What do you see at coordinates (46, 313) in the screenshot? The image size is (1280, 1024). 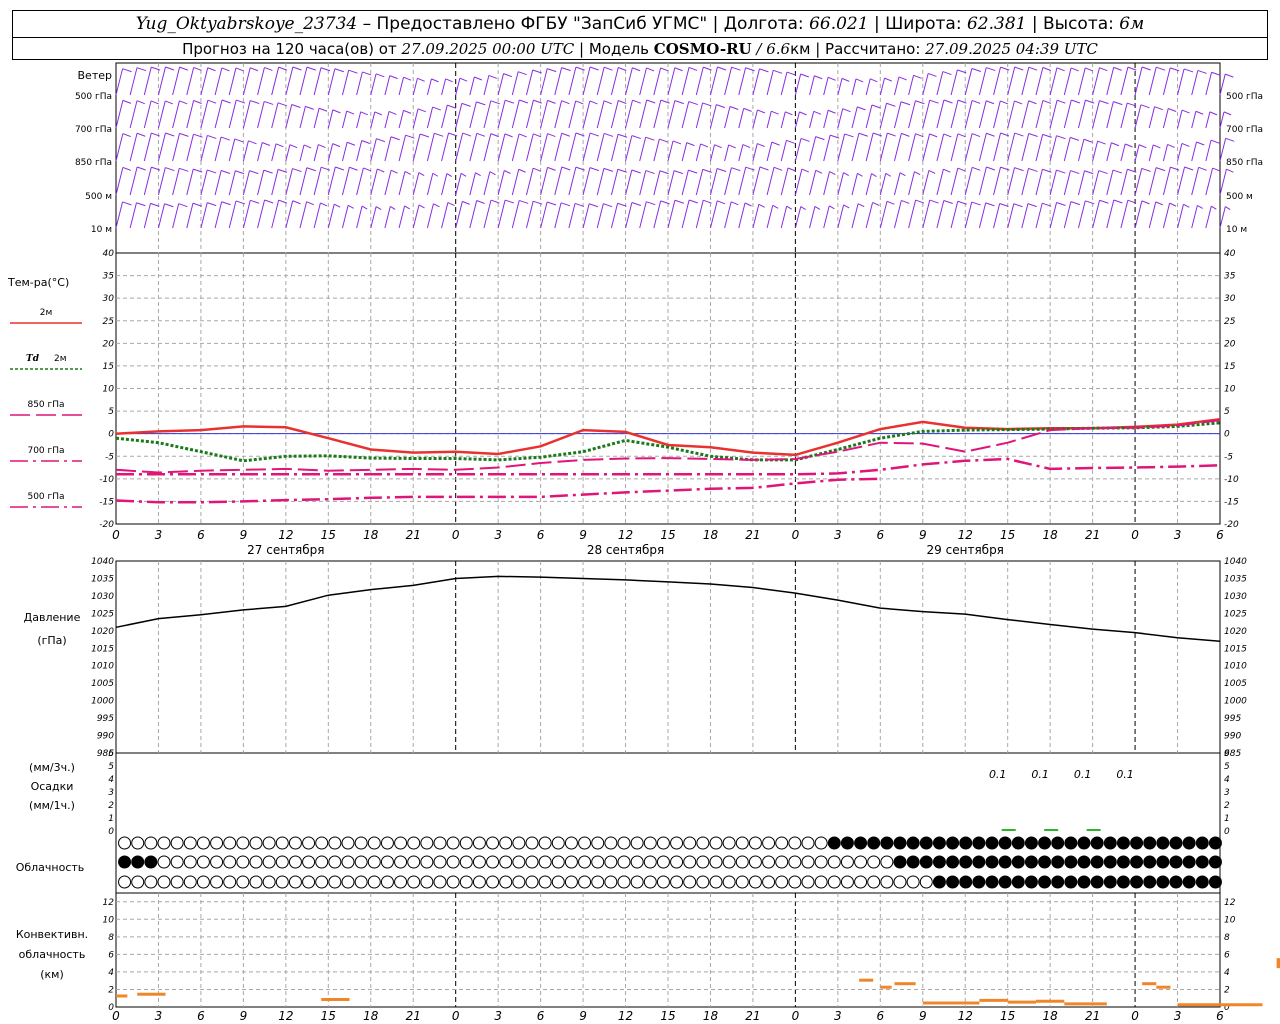 I see `legend-label: 2м` at bounding box center [46, 313].